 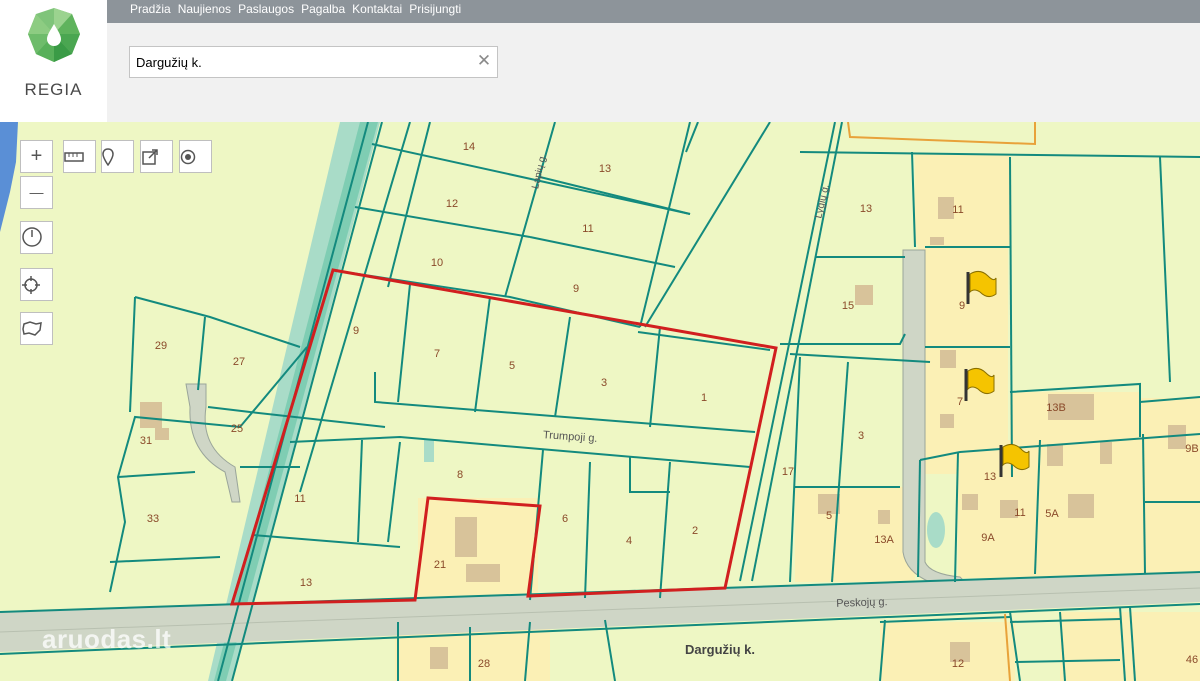 I want to click on target-icon, so click(x=188, y=157).